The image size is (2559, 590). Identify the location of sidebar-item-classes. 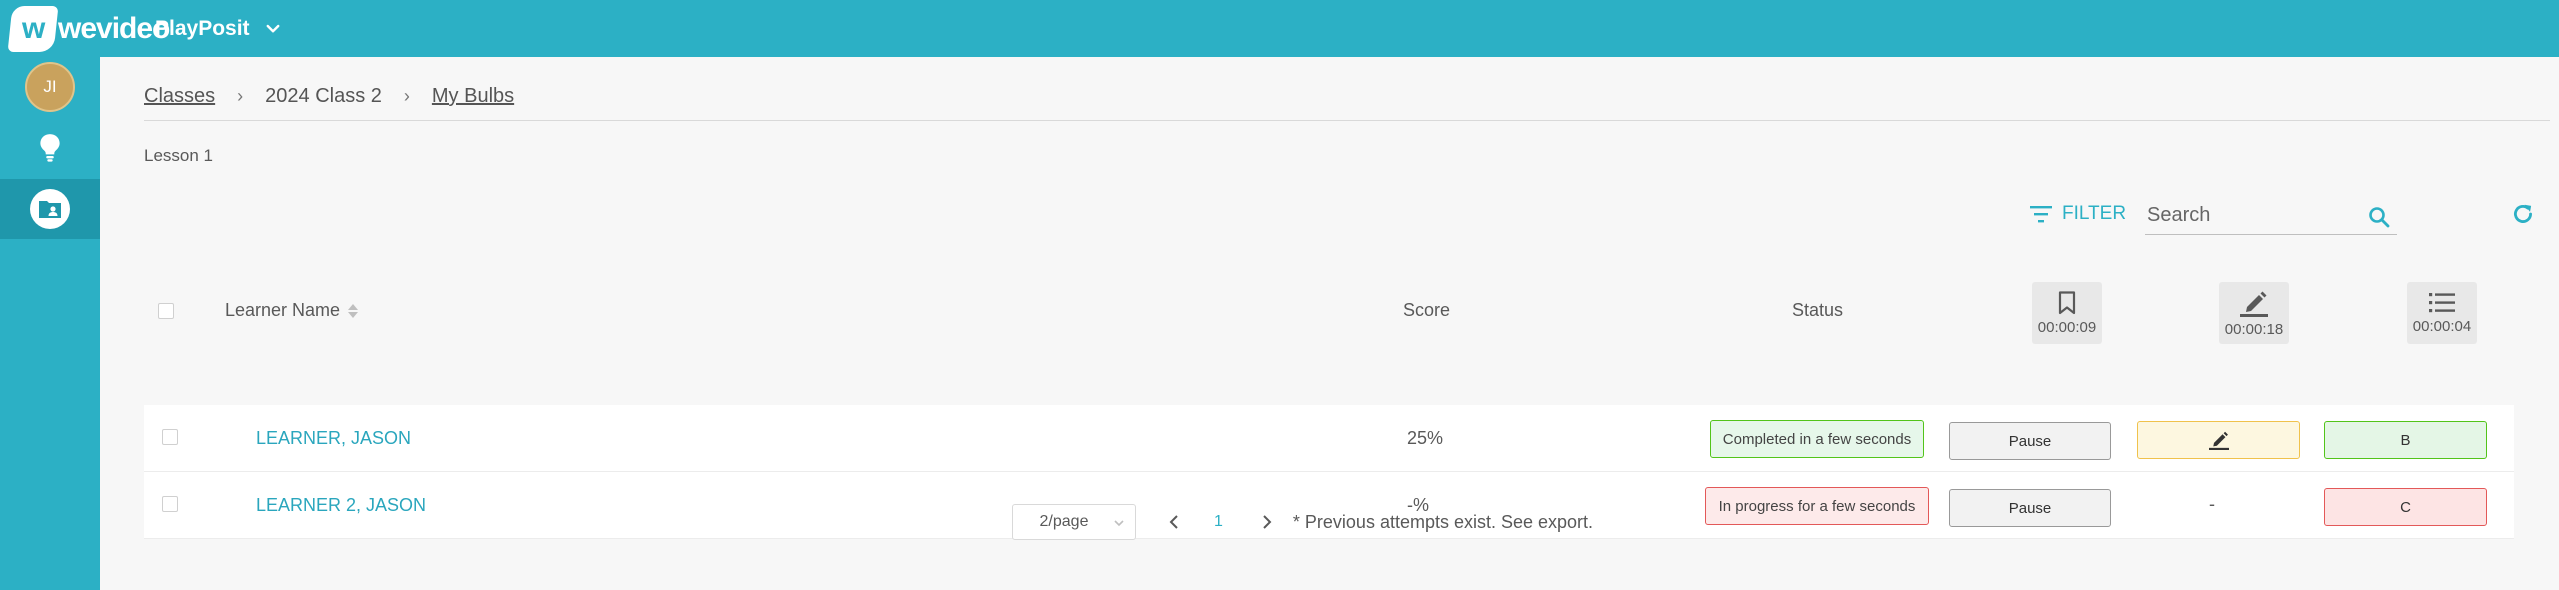
(50, 209).